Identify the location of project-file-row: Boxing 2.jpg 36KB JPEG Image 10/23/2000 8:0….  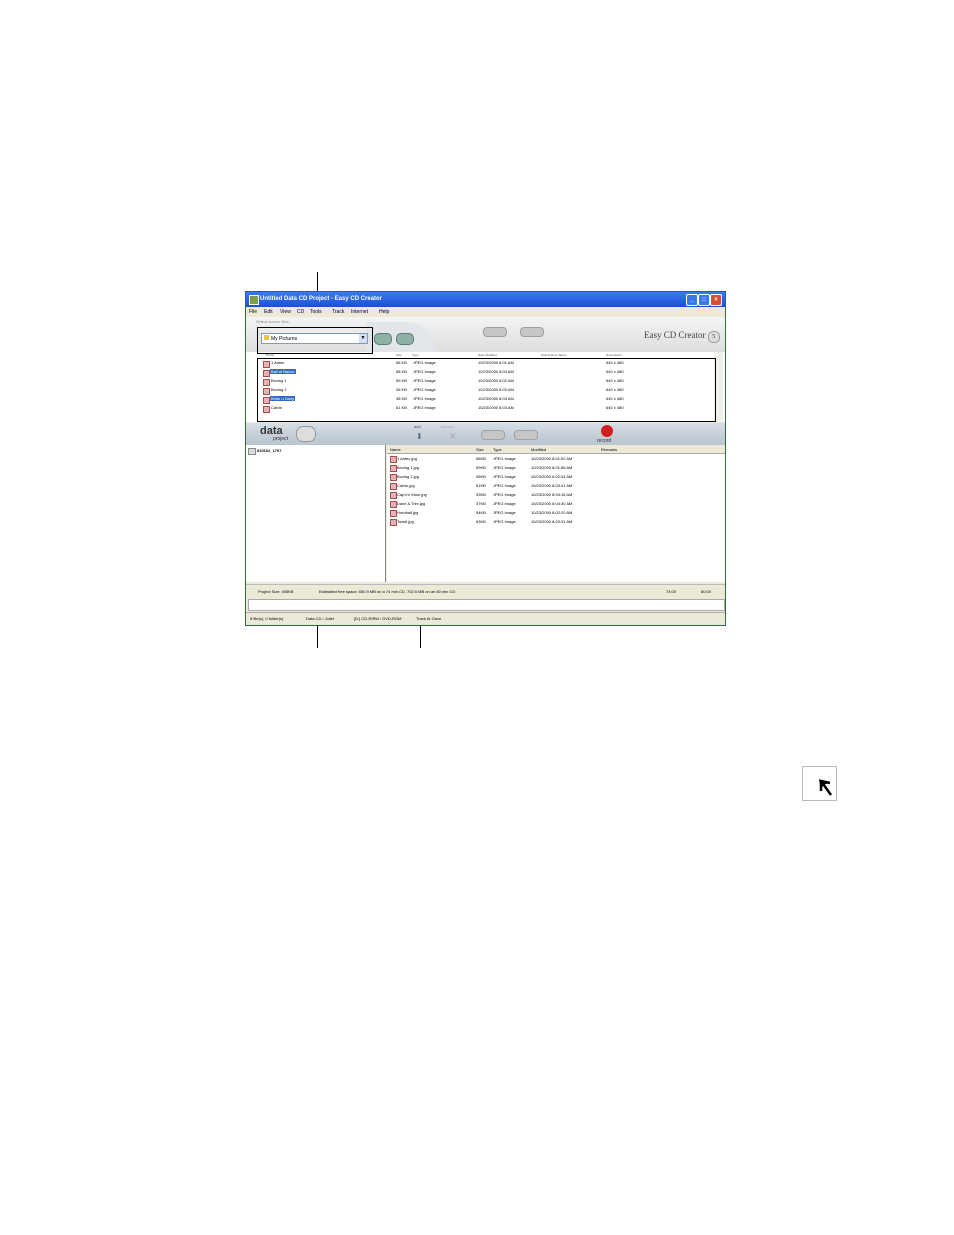
(552, 476).